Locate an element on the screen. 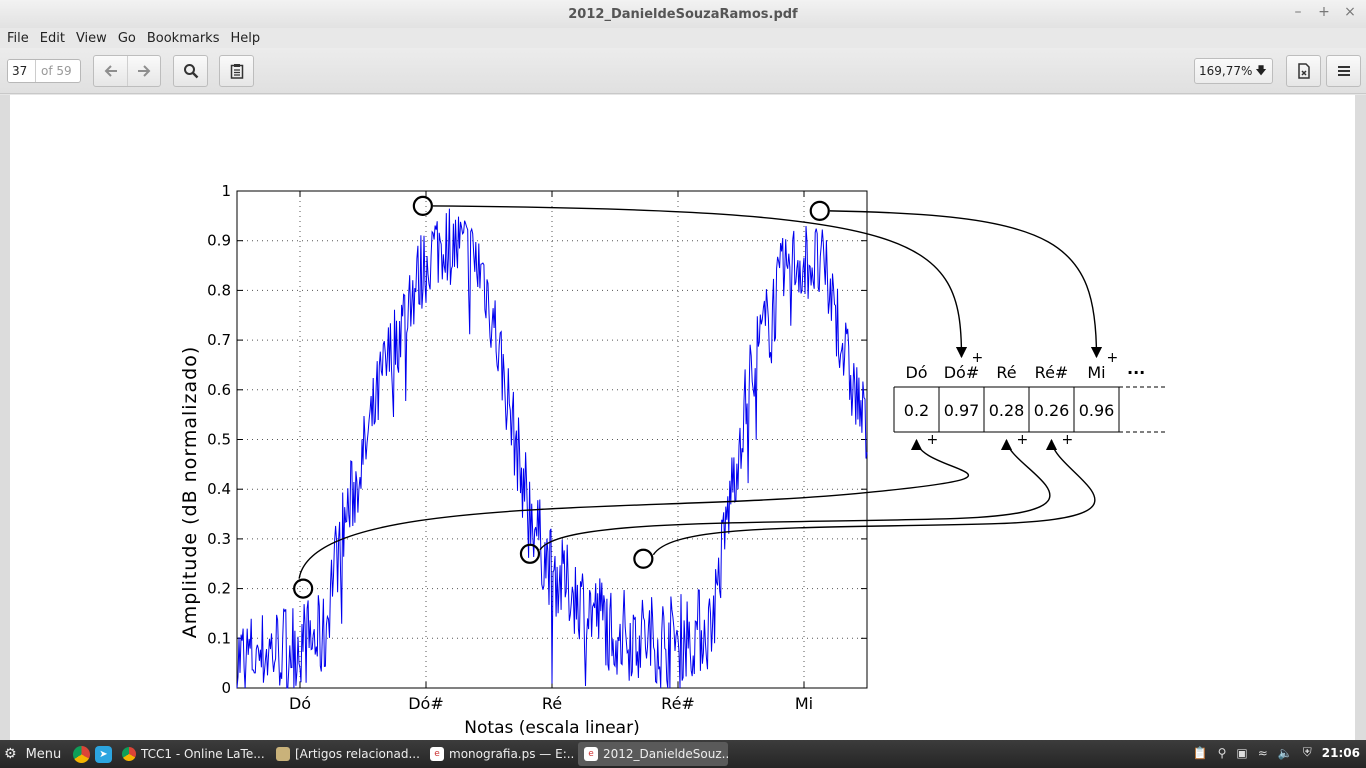  previous-page-button is located at coordinates (110, 71).